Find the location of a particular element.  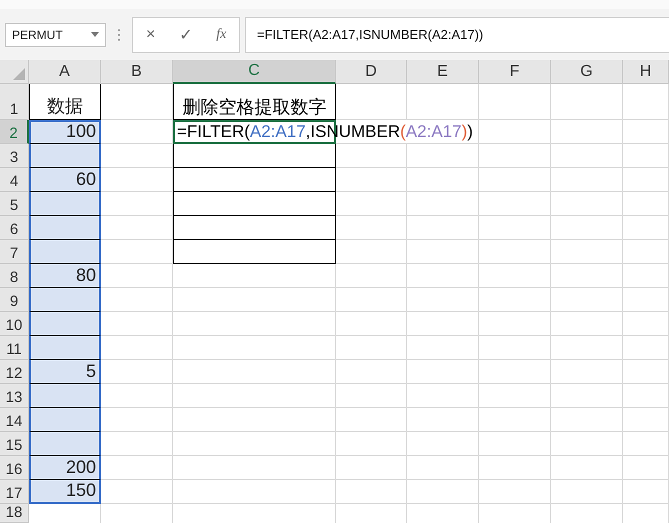

selected-cell: 5 is located at coordinates (65, 372).